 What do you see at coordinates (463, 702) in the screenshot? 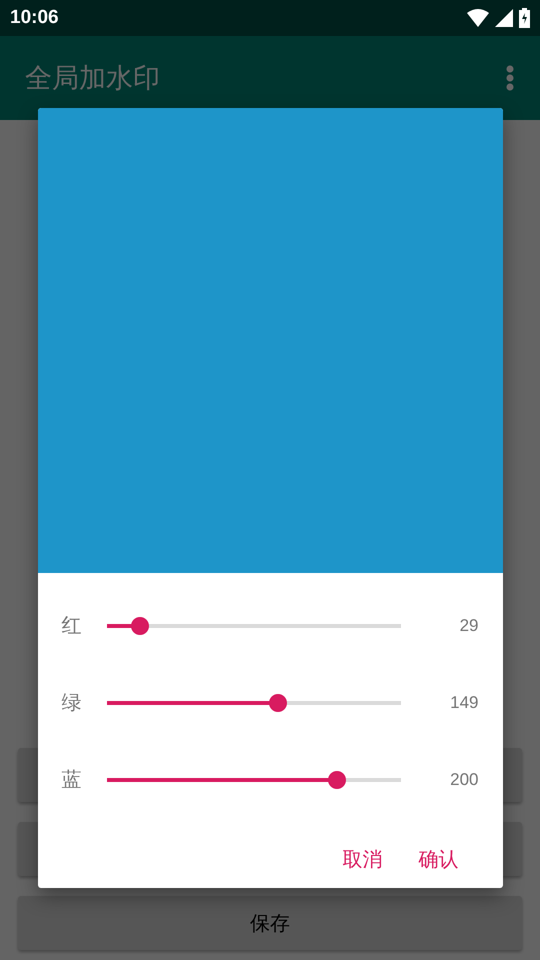
I see `channel-value: 149` at bounding box center [463, 702].